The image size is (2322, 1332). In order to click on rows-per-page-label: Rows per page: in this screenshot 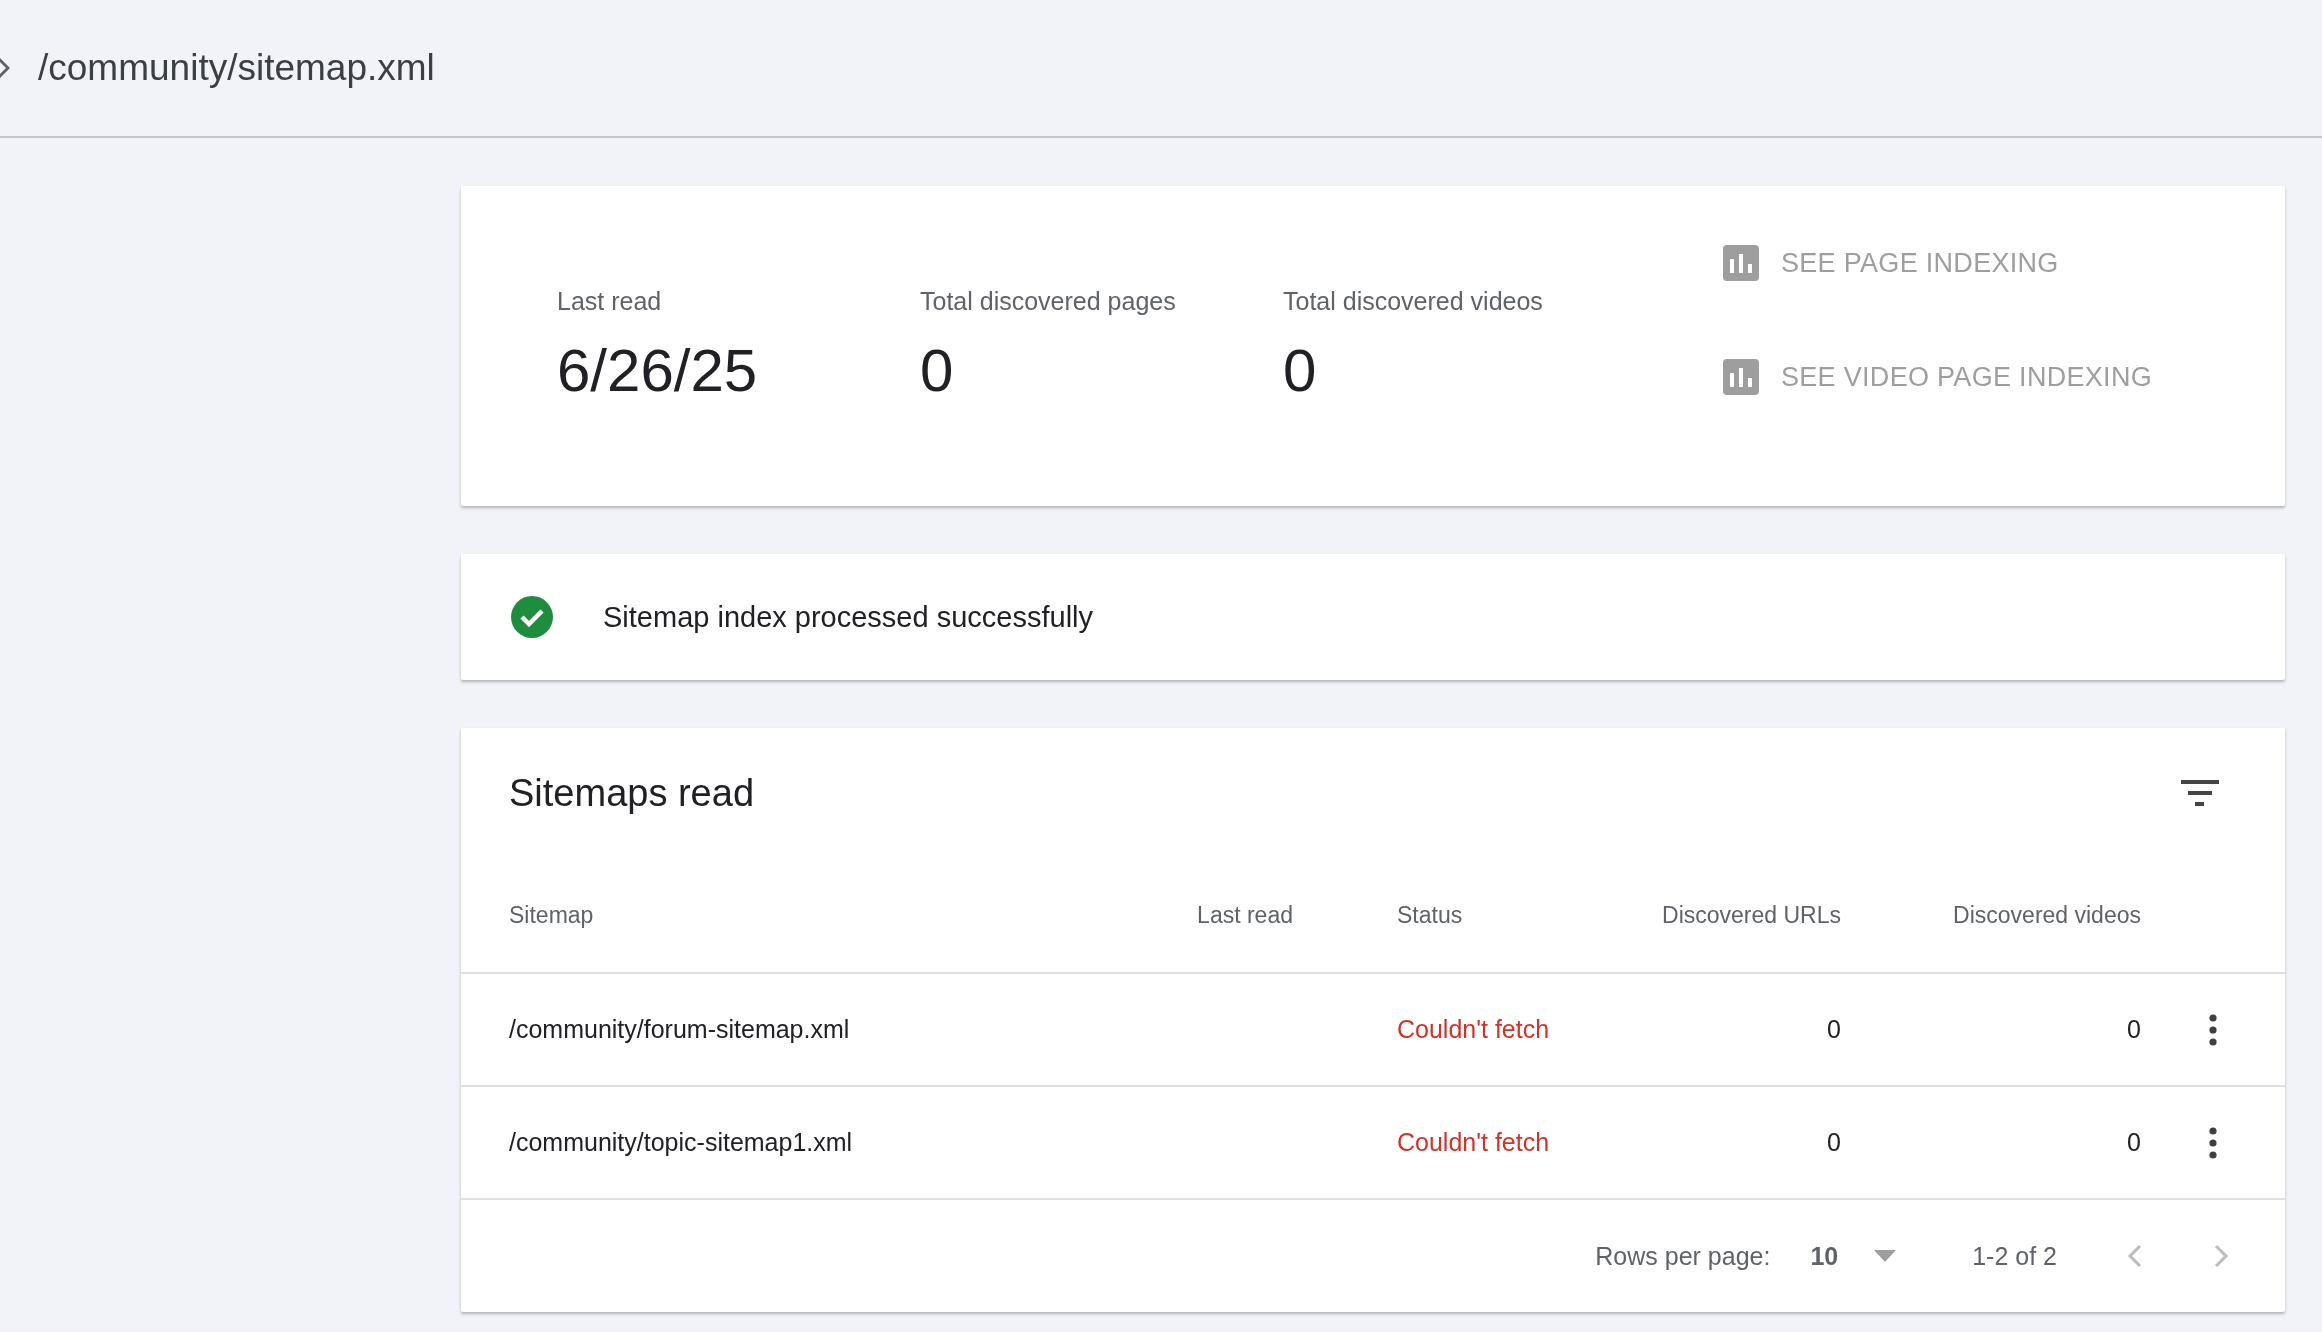, I will do `click(1683, 1256)`.